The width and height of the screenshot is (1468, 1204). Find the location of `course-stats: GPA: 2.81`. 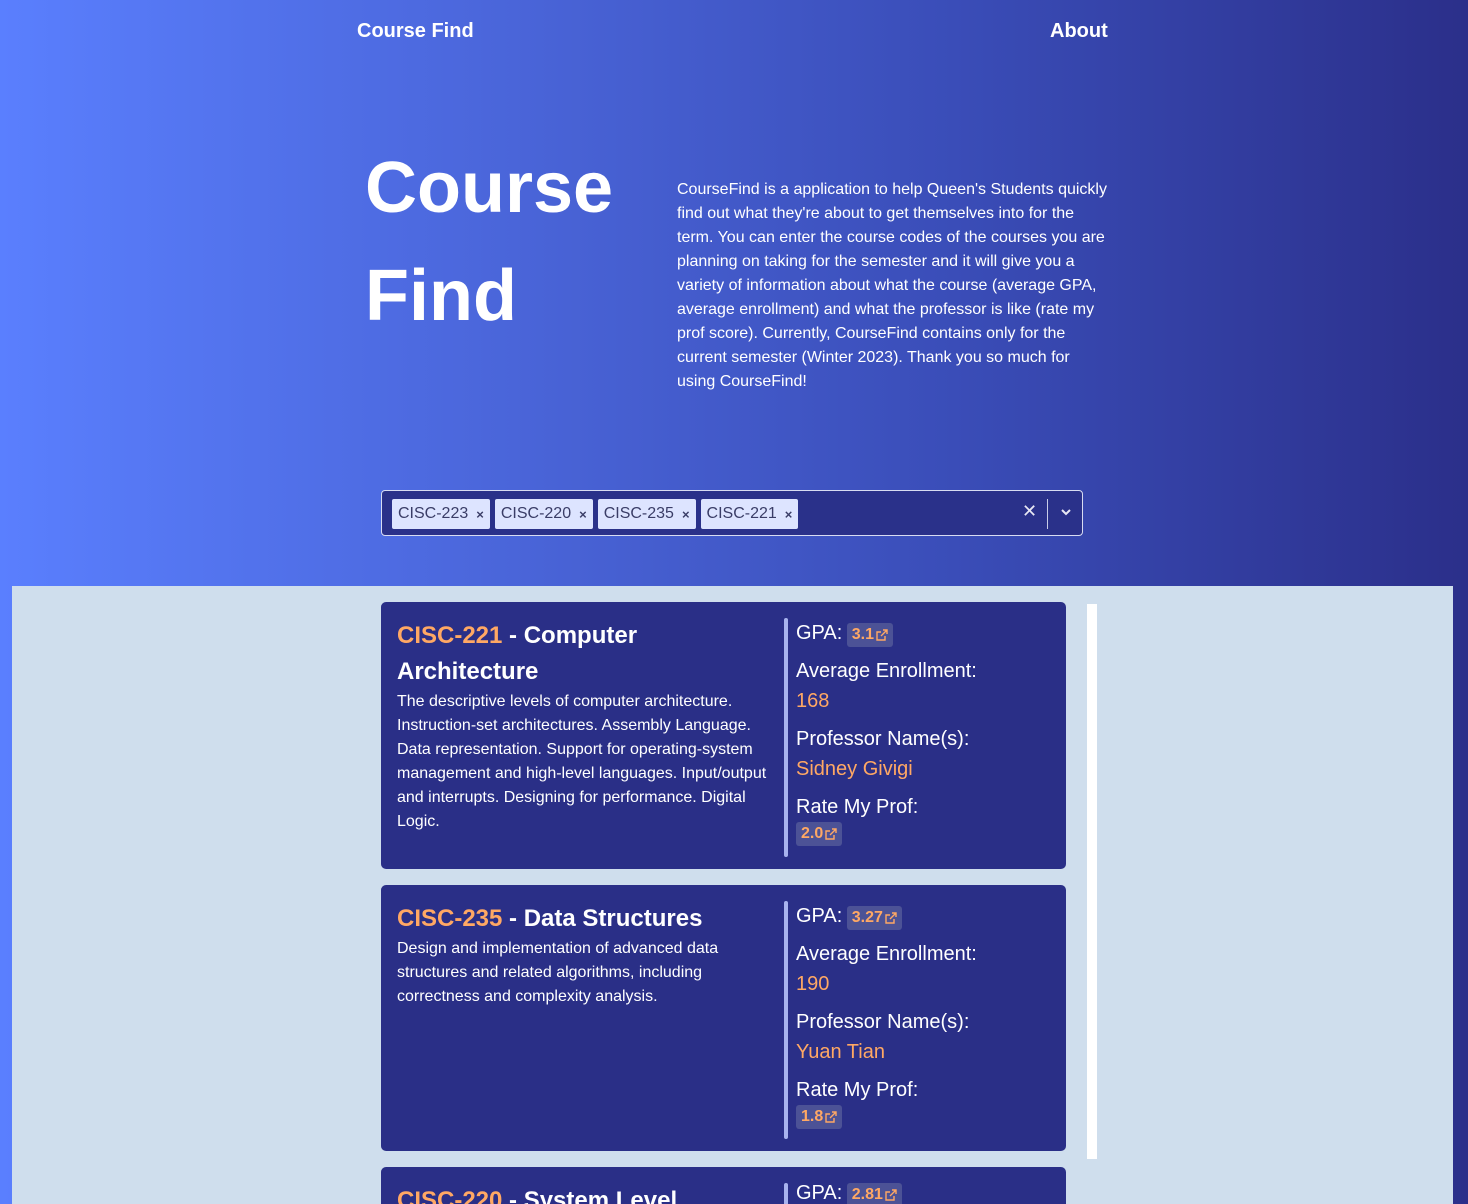

course-stats: GPA: 2.81 is located at coordinates (926, 1191).